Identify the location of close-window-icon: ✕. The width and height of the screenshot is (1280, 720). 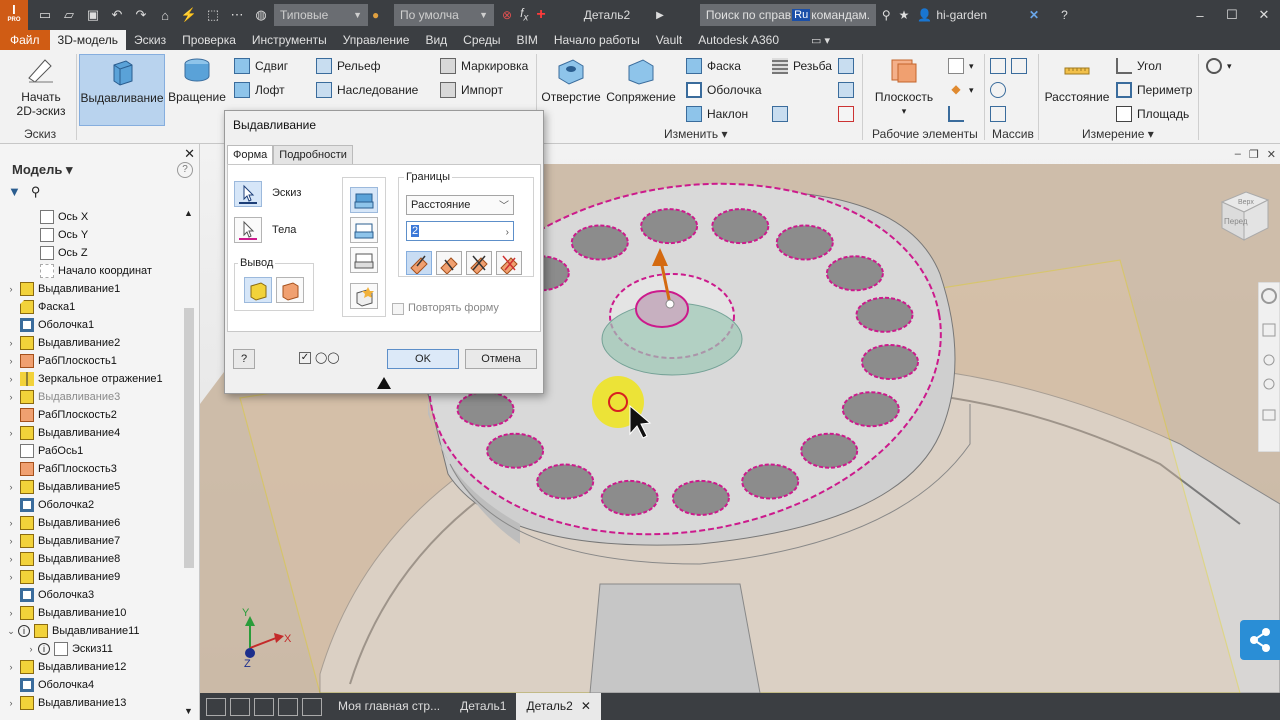
(1264, 15).